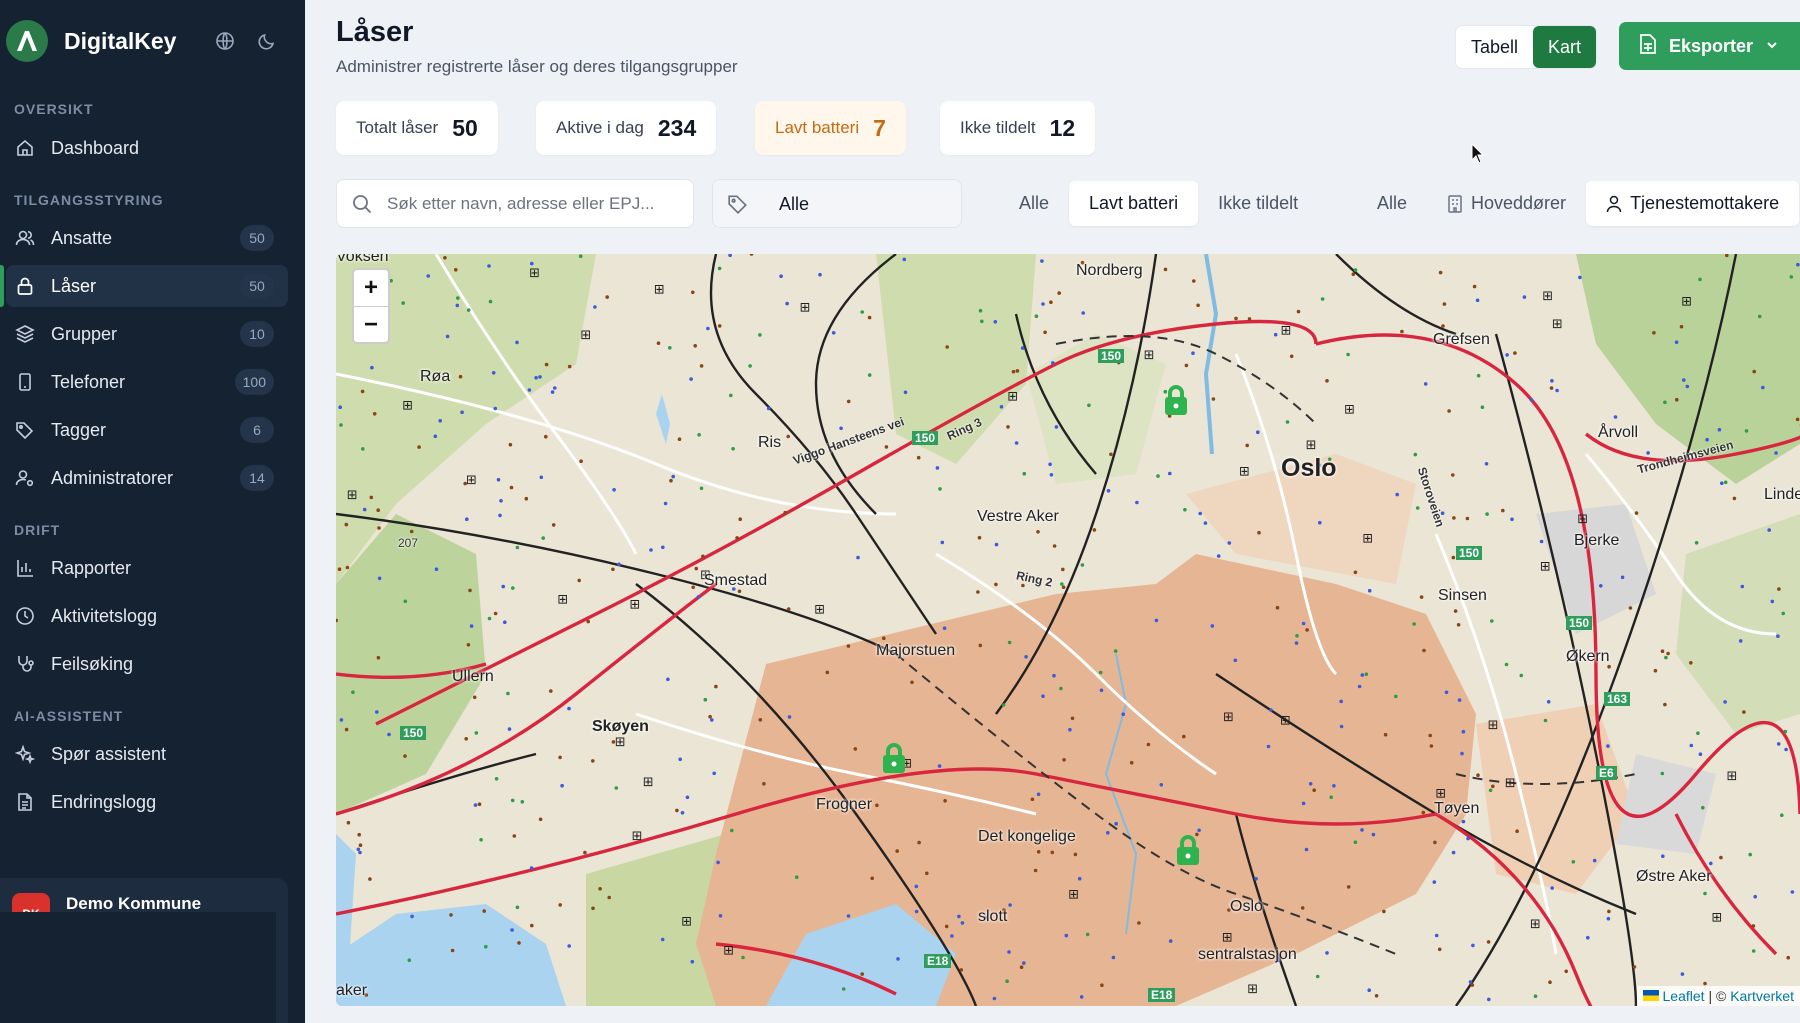 Image resolution: width=1800 pixels, height=1023 pixels. I want to click on sidebar-item-administratorer: Administratorer 14, so click(147, 478).